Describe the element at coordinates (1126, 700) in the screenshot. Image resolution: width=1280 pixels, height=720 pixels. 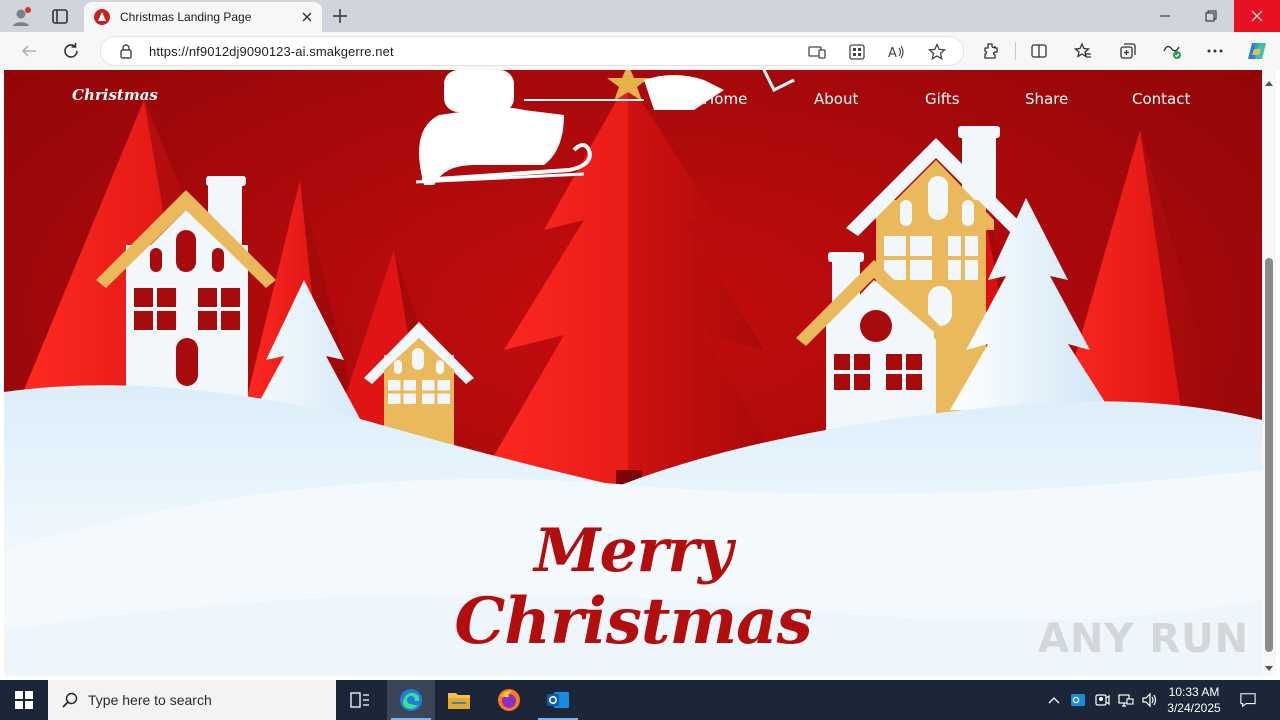
I see `network-icon` at that location.